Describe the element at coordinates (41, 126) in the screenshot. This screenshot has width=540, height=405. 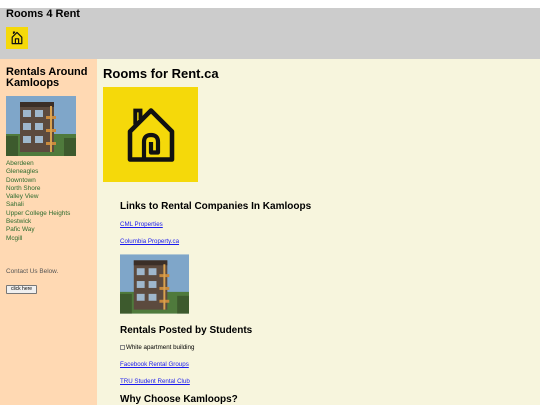
I see `apartment-building-photo` at that location.